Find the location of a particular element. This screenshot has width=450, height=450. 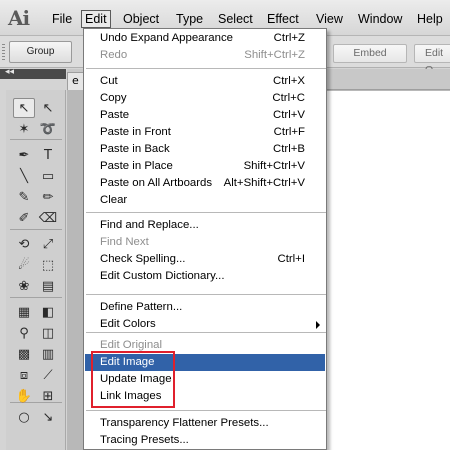

bar-graph-tool-icon: ▥ is located at coordinates (48, 354).